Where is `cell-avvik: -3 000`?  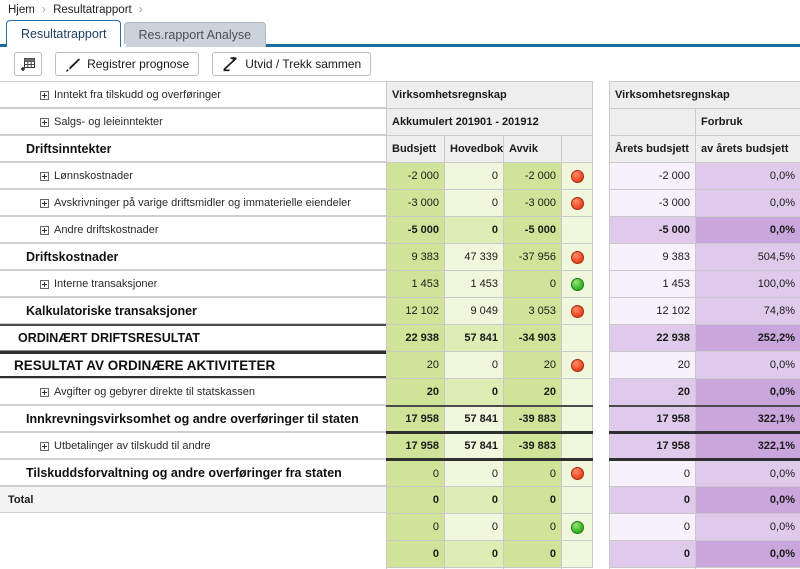 cell-avvik: -3 000 is located at coordinates (532, 203).